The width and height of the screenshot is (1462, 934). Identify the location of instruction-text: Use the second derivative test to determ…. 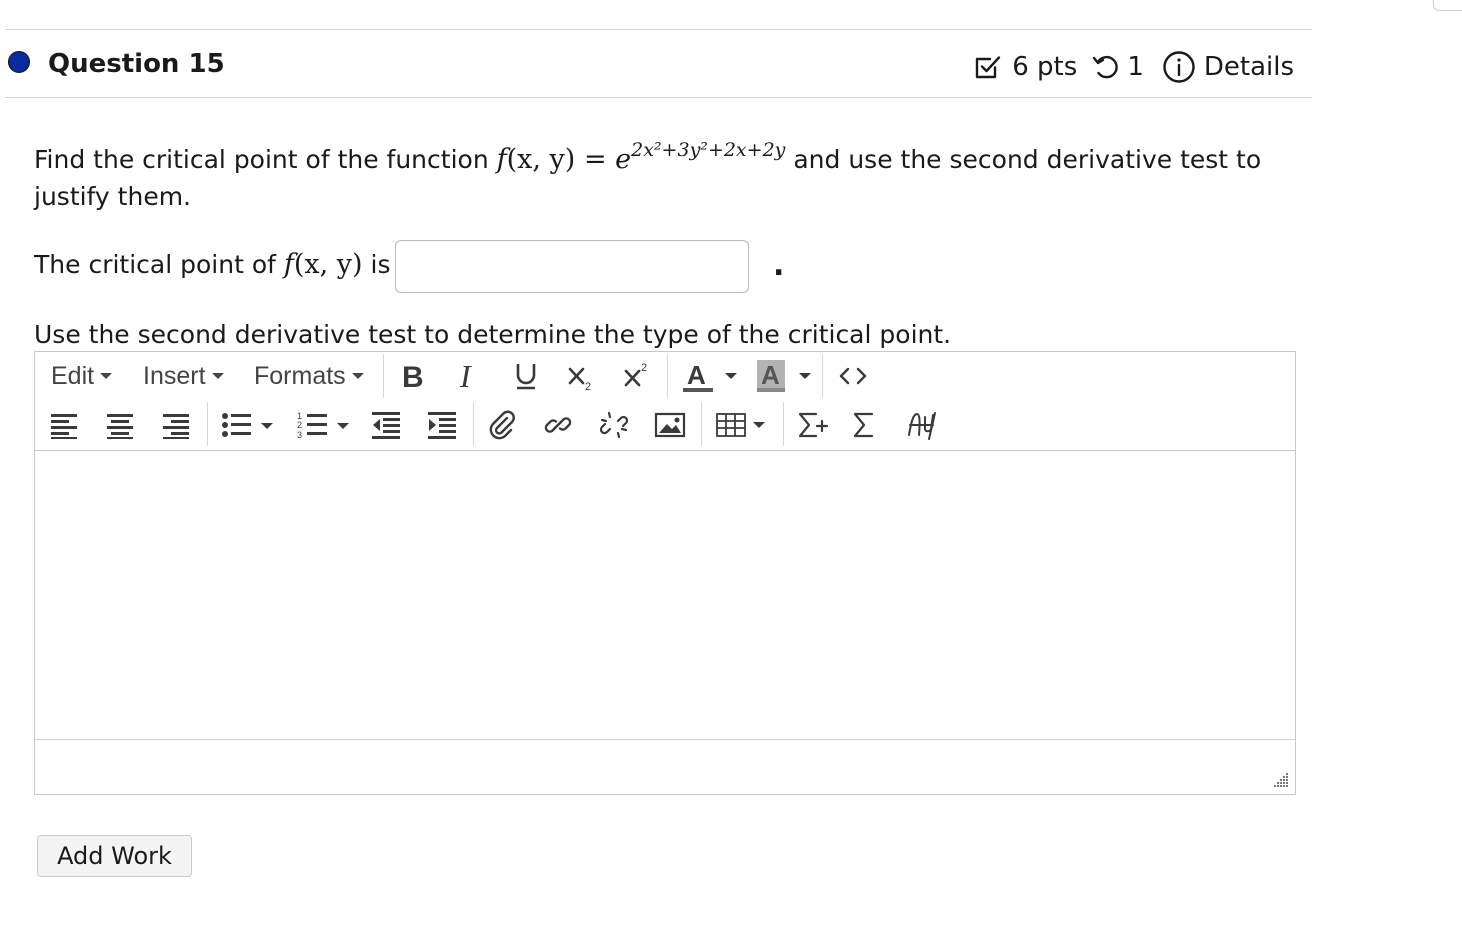
(493, 334).